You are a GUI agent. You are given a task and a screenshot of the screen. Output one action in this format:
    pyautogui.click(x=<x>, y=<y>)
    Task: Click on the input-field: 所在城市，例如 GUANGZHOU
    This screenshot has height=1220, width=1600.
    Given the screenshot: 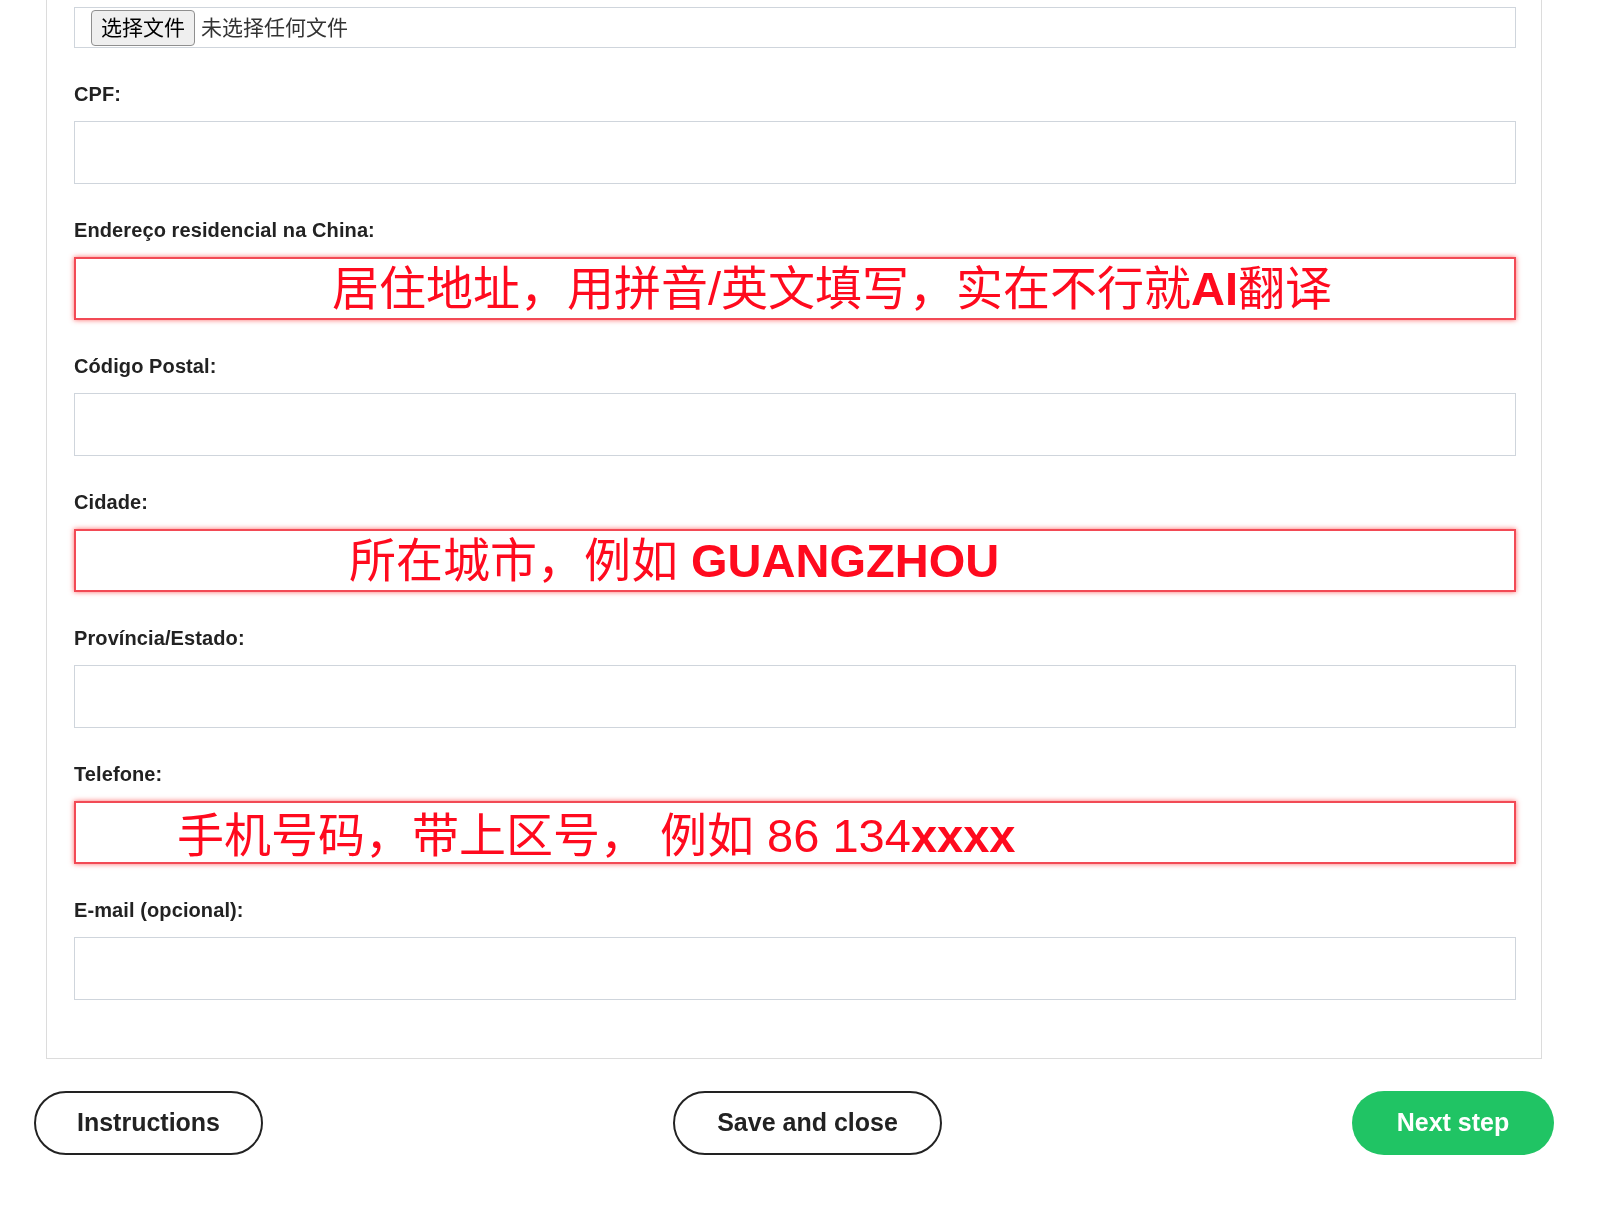 What is the action you would take?
    pyautogui.click(x=795, y=560)
    